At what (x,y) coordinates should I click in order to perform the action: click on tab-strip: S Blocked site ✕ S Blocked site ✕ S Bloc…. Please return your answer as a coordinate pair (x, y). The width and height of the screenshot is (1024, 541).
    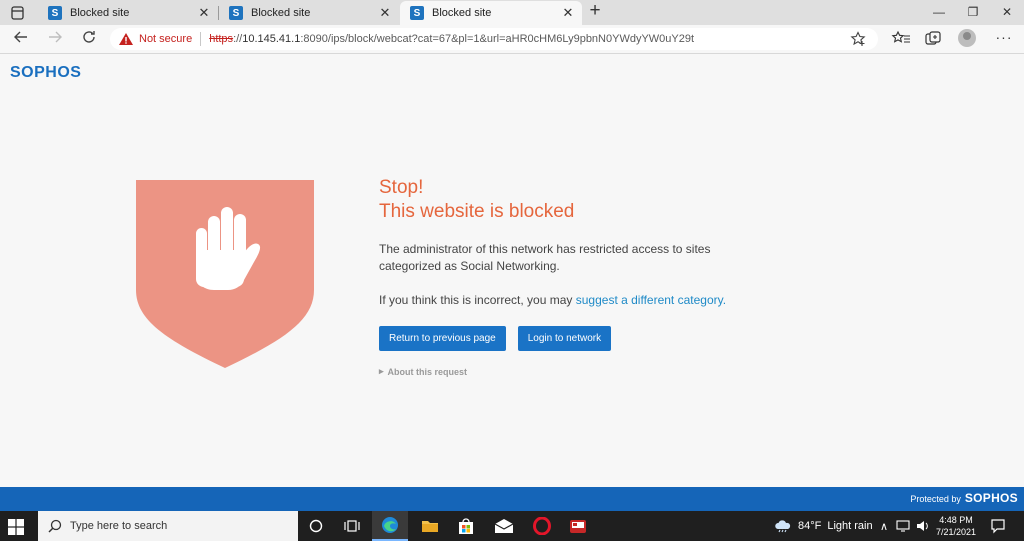
    Looking at the image, I should click on (512, 12).